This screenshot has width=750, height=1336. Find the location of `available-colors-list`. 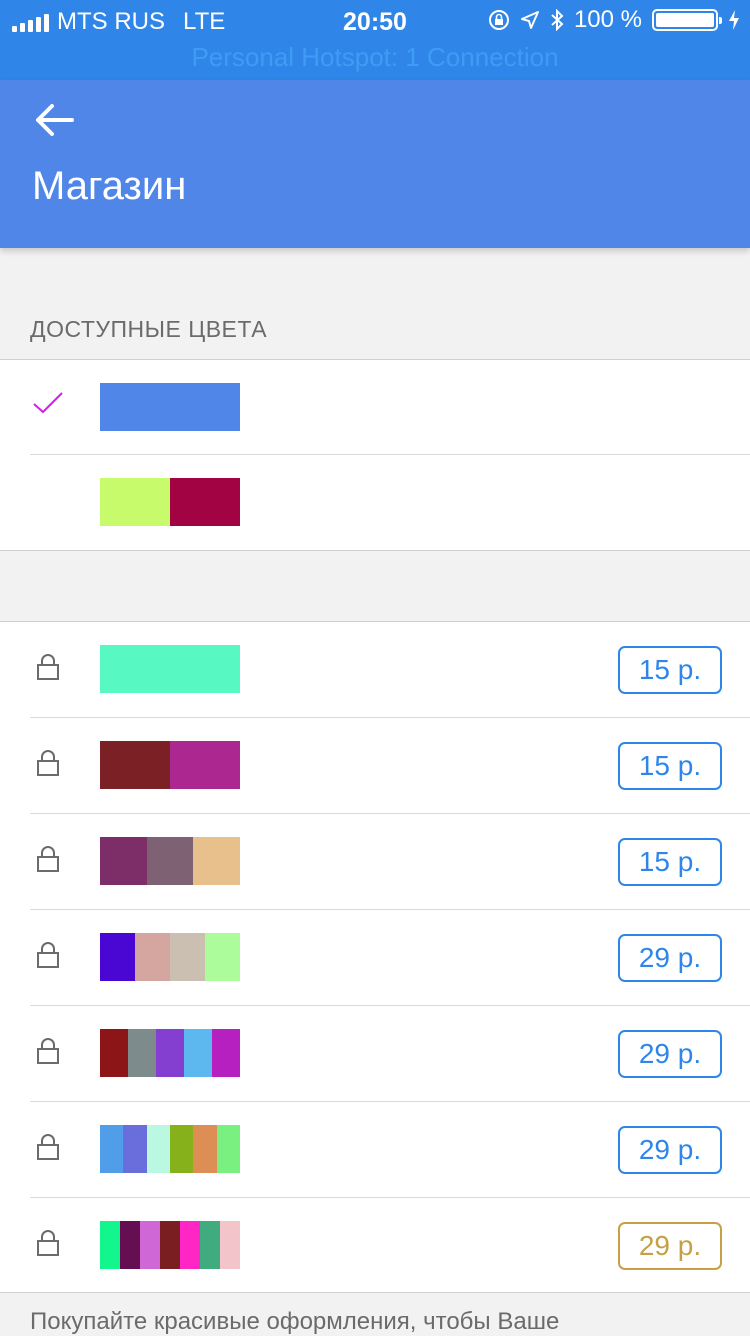

available-colors-list is located at coordinates (375, 455).